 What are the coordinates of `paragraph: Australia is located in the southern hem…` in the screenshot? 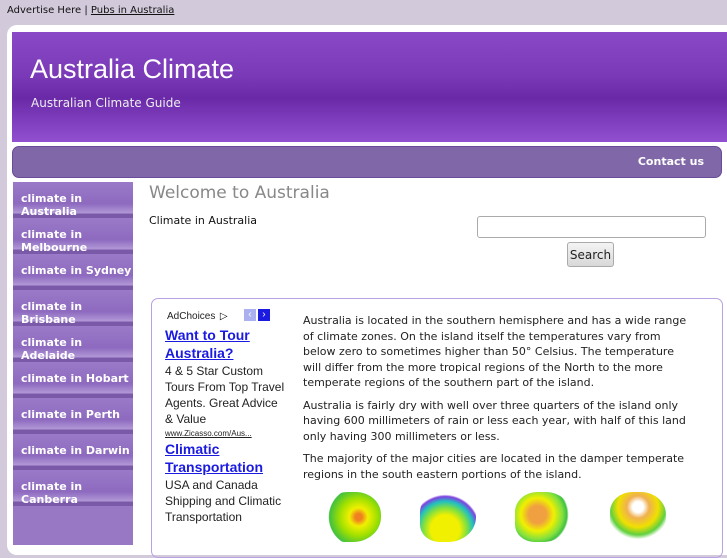 It's located at (495, 351).